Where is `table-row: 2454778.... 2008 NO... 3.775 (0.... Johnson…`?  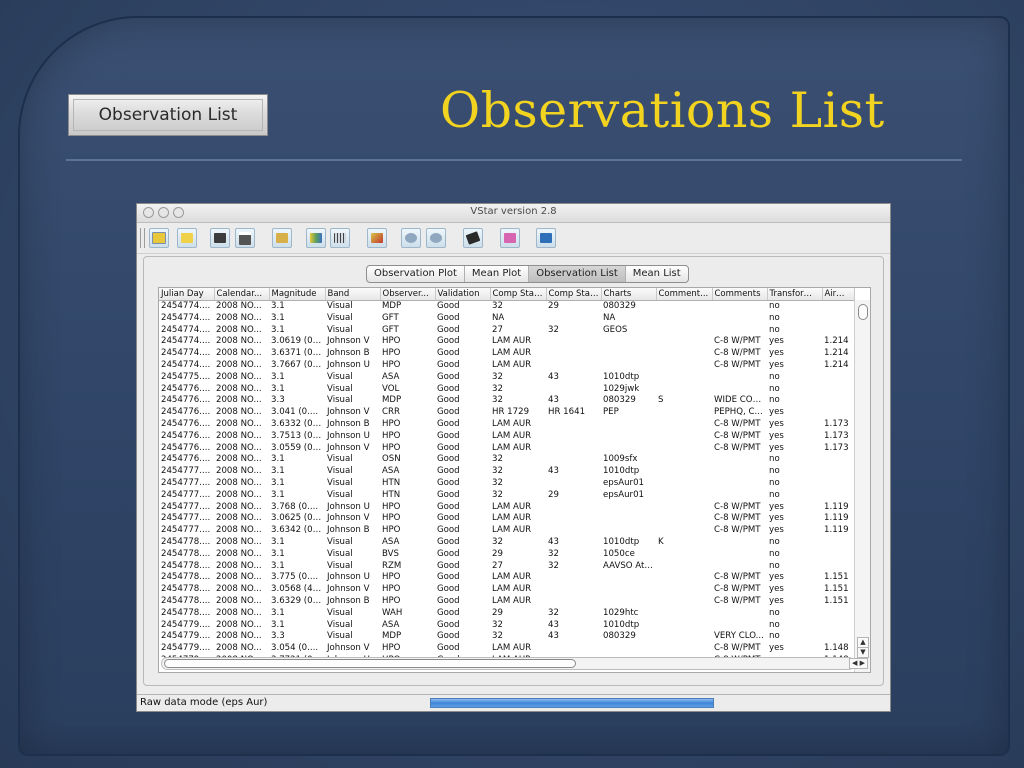 table-row: 2454778.... 2008 NO... 3.775 (0.... Johnson… is located at coordinates (506, 578).